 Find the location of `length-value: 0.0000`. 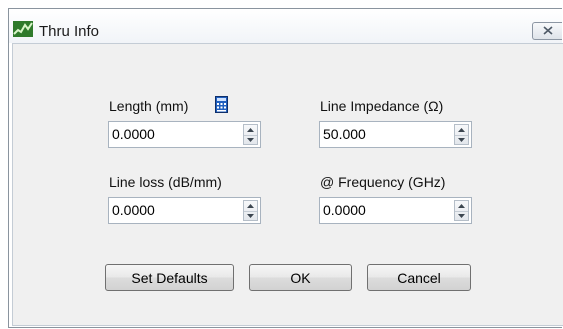

length-value: 0.0000 is located at coordinates (133, 134).